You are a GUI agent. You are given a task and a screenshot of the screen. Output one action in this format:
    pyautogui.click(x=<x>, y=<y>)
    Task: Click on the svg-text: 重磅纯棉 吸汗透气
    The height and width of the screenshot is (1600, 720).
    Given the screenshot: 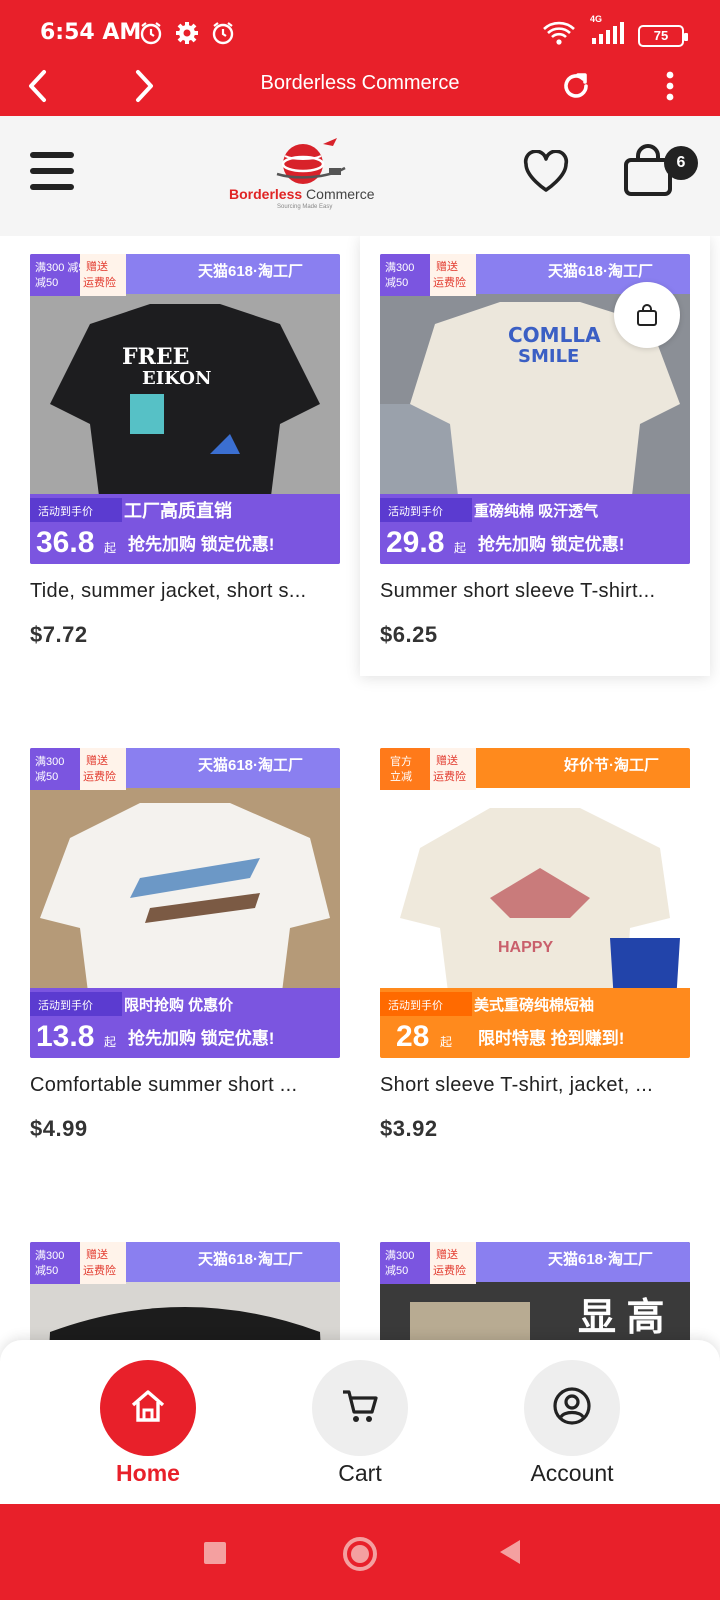 What is the action you would take?
    pyautogui.click(x=536, y=511)
    